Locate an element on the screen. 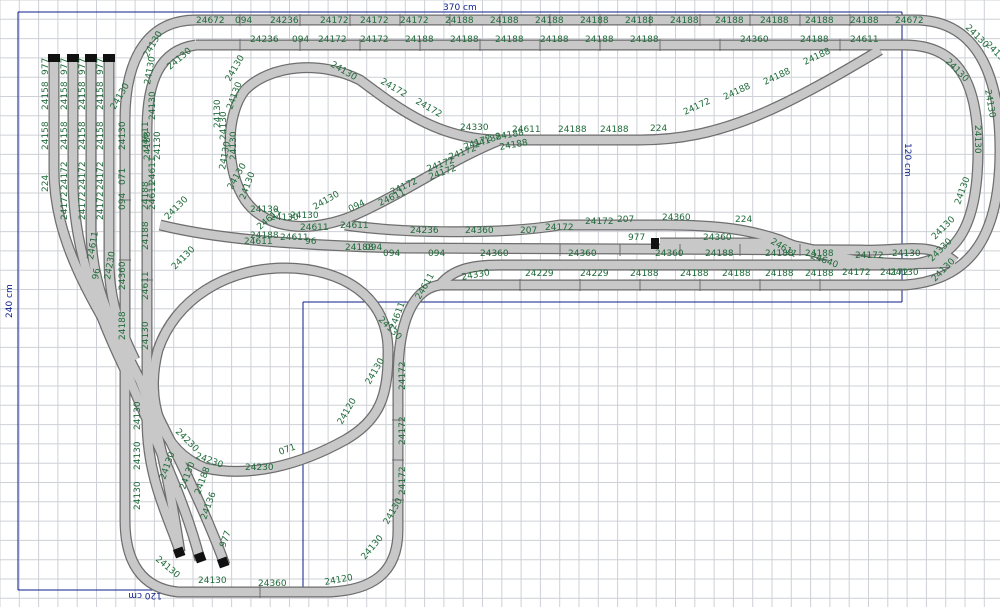 The height and width of the screenshot is (607, 1000). part-label: 24330 is located at coordinates (474, 128).